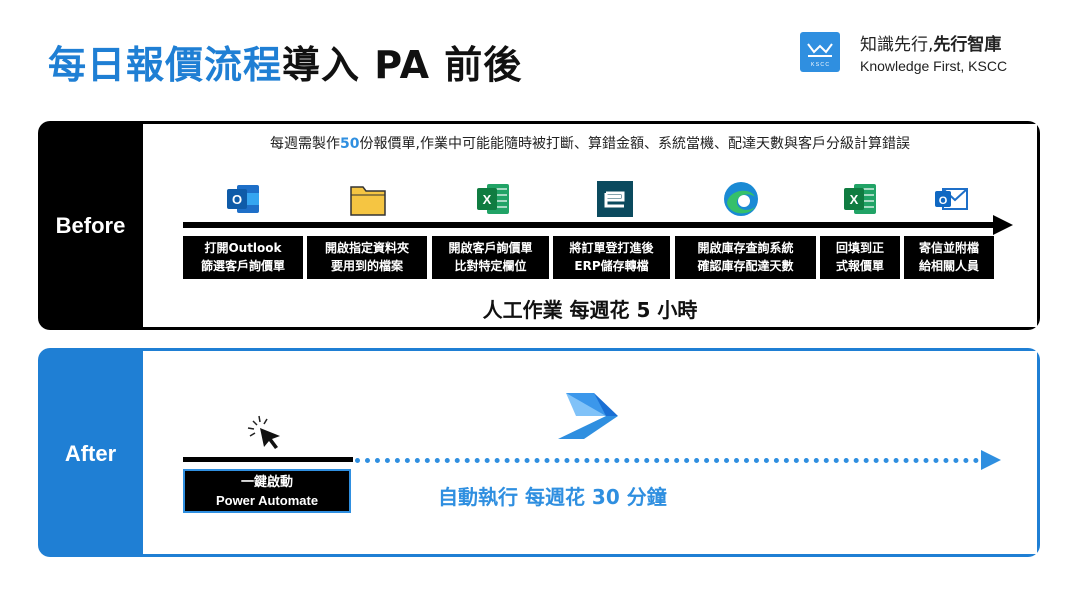 The width and height of the screenshot is (1080, 608). Describe the element at coordinates (267, 500) in the screenshot. I see `trigger-line2: Power Automate` at that location.